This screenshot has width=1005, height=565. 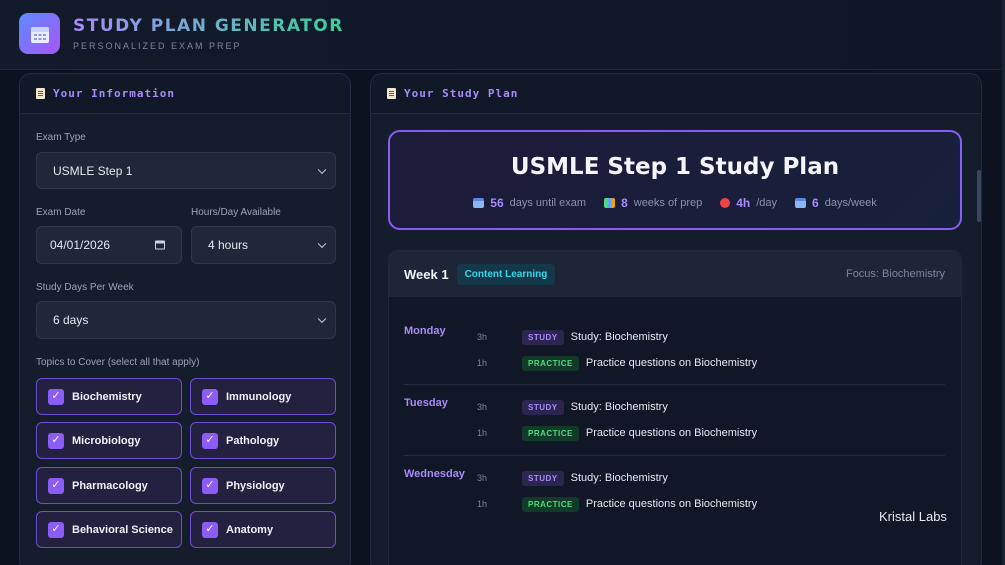 I want to click on books-icon, so click(x=610, y=203).